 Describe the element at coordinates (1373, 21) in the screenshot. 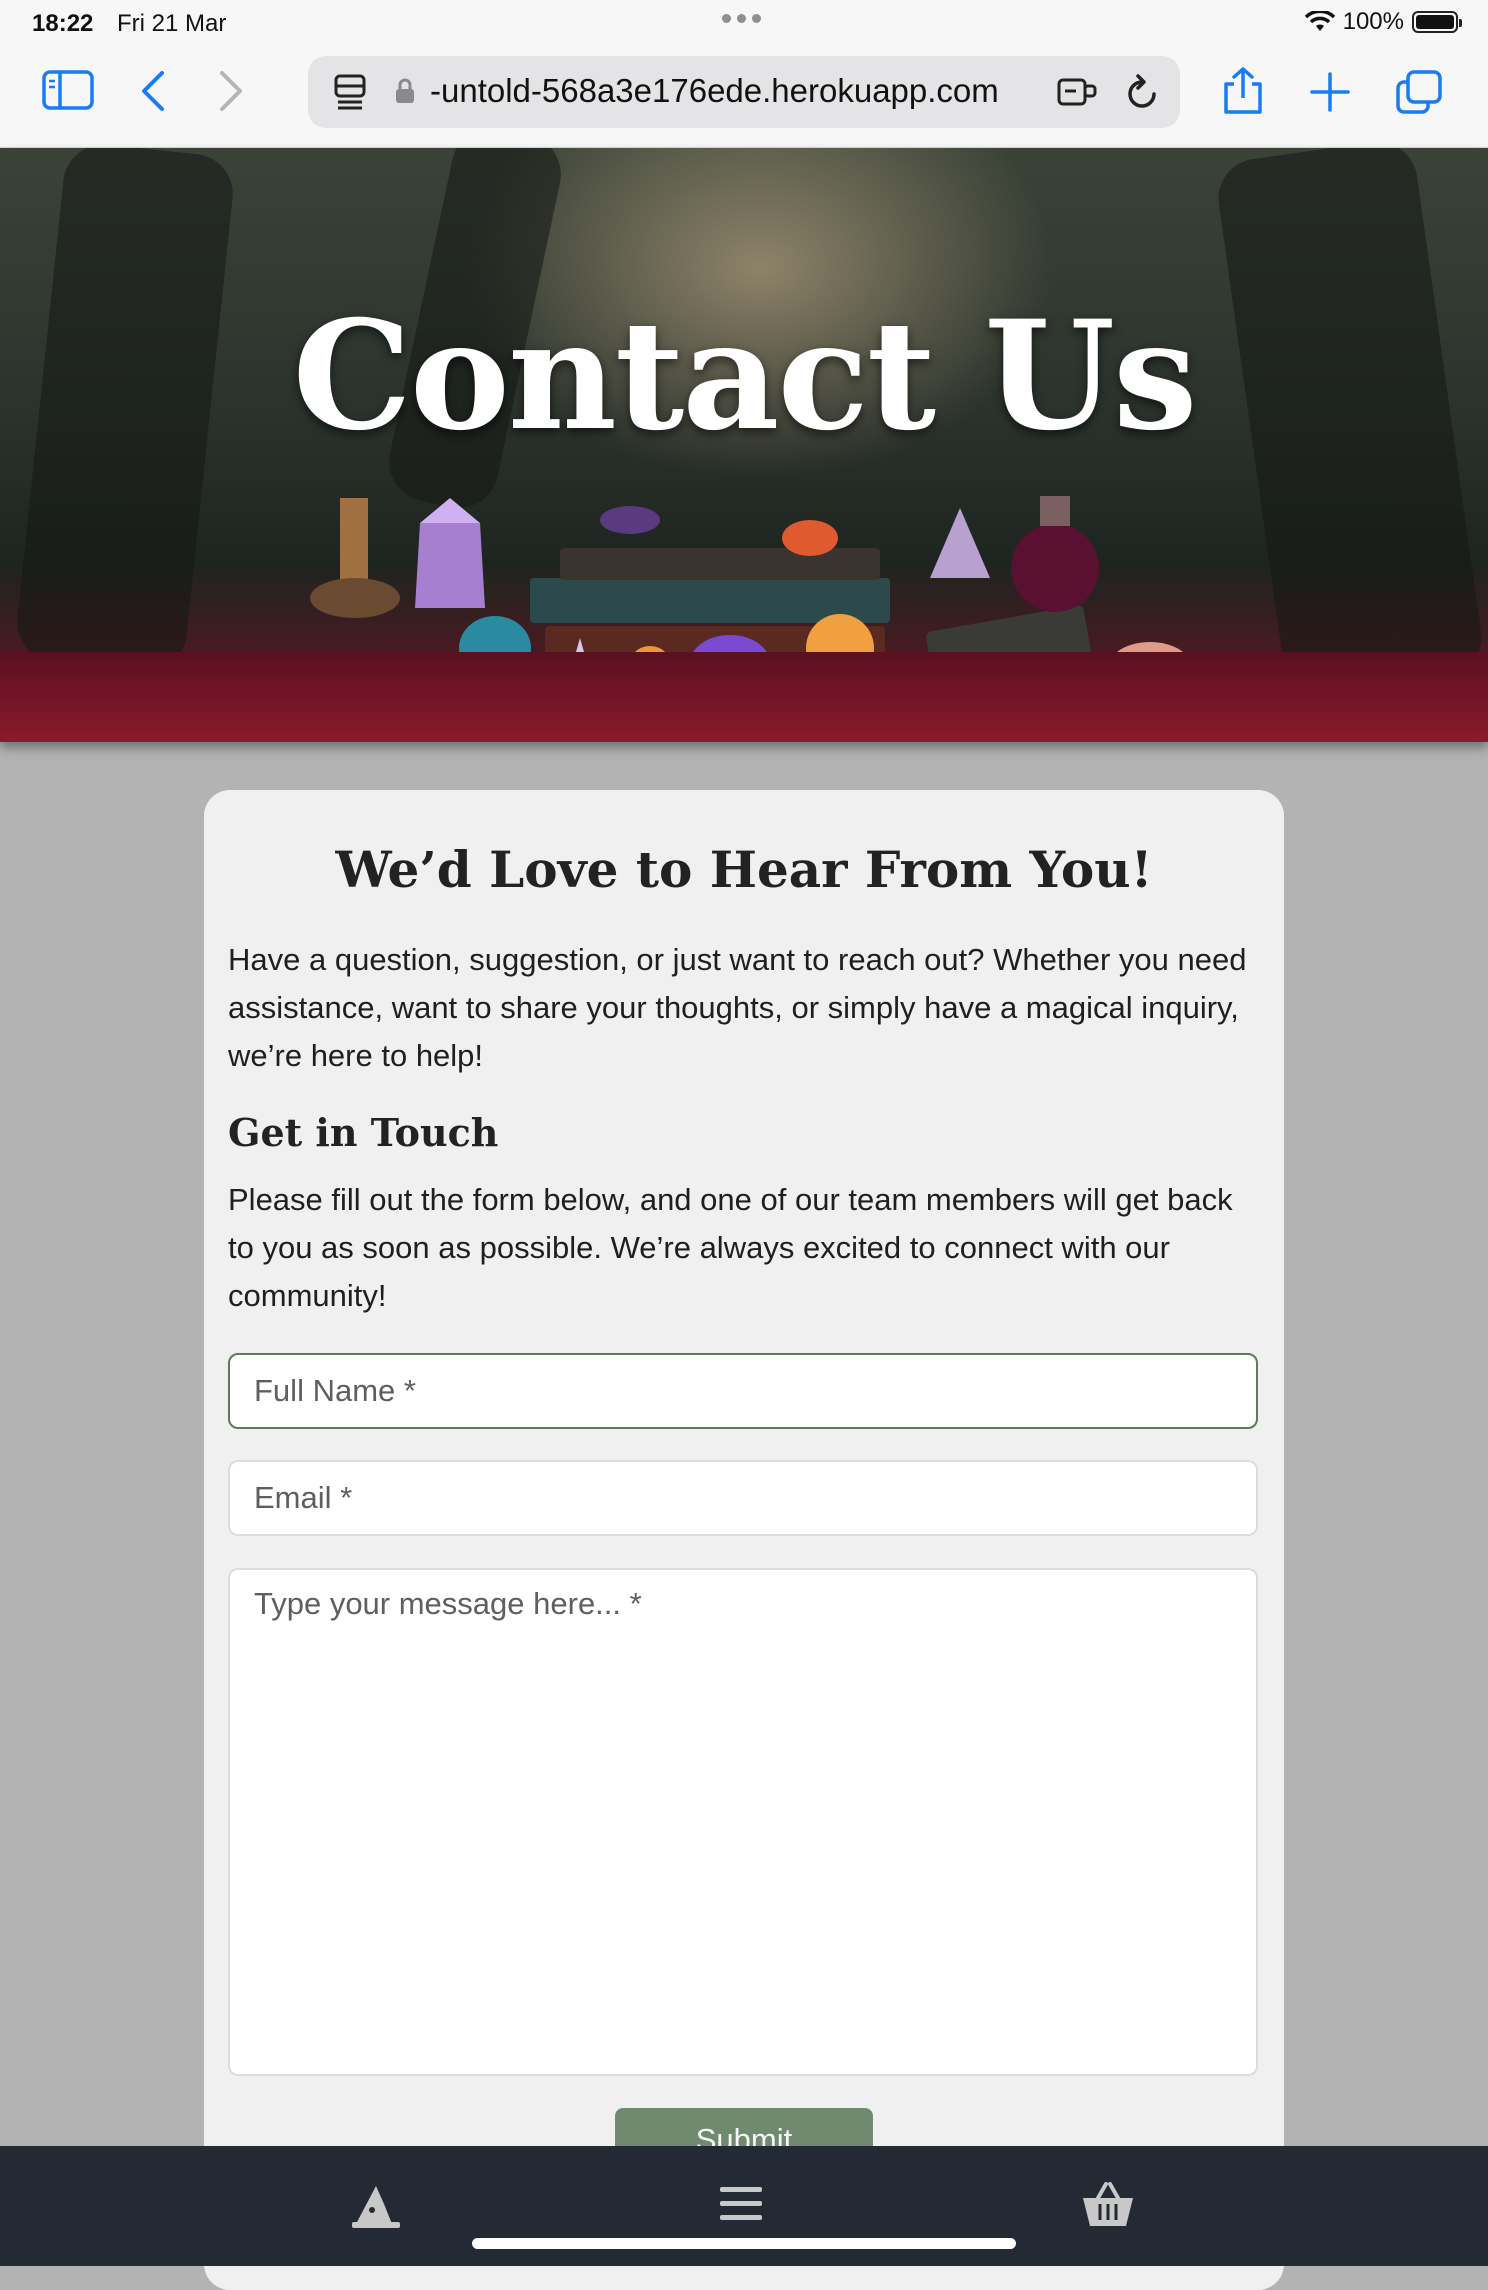

I see `battery-percentage: 100%` at that location.